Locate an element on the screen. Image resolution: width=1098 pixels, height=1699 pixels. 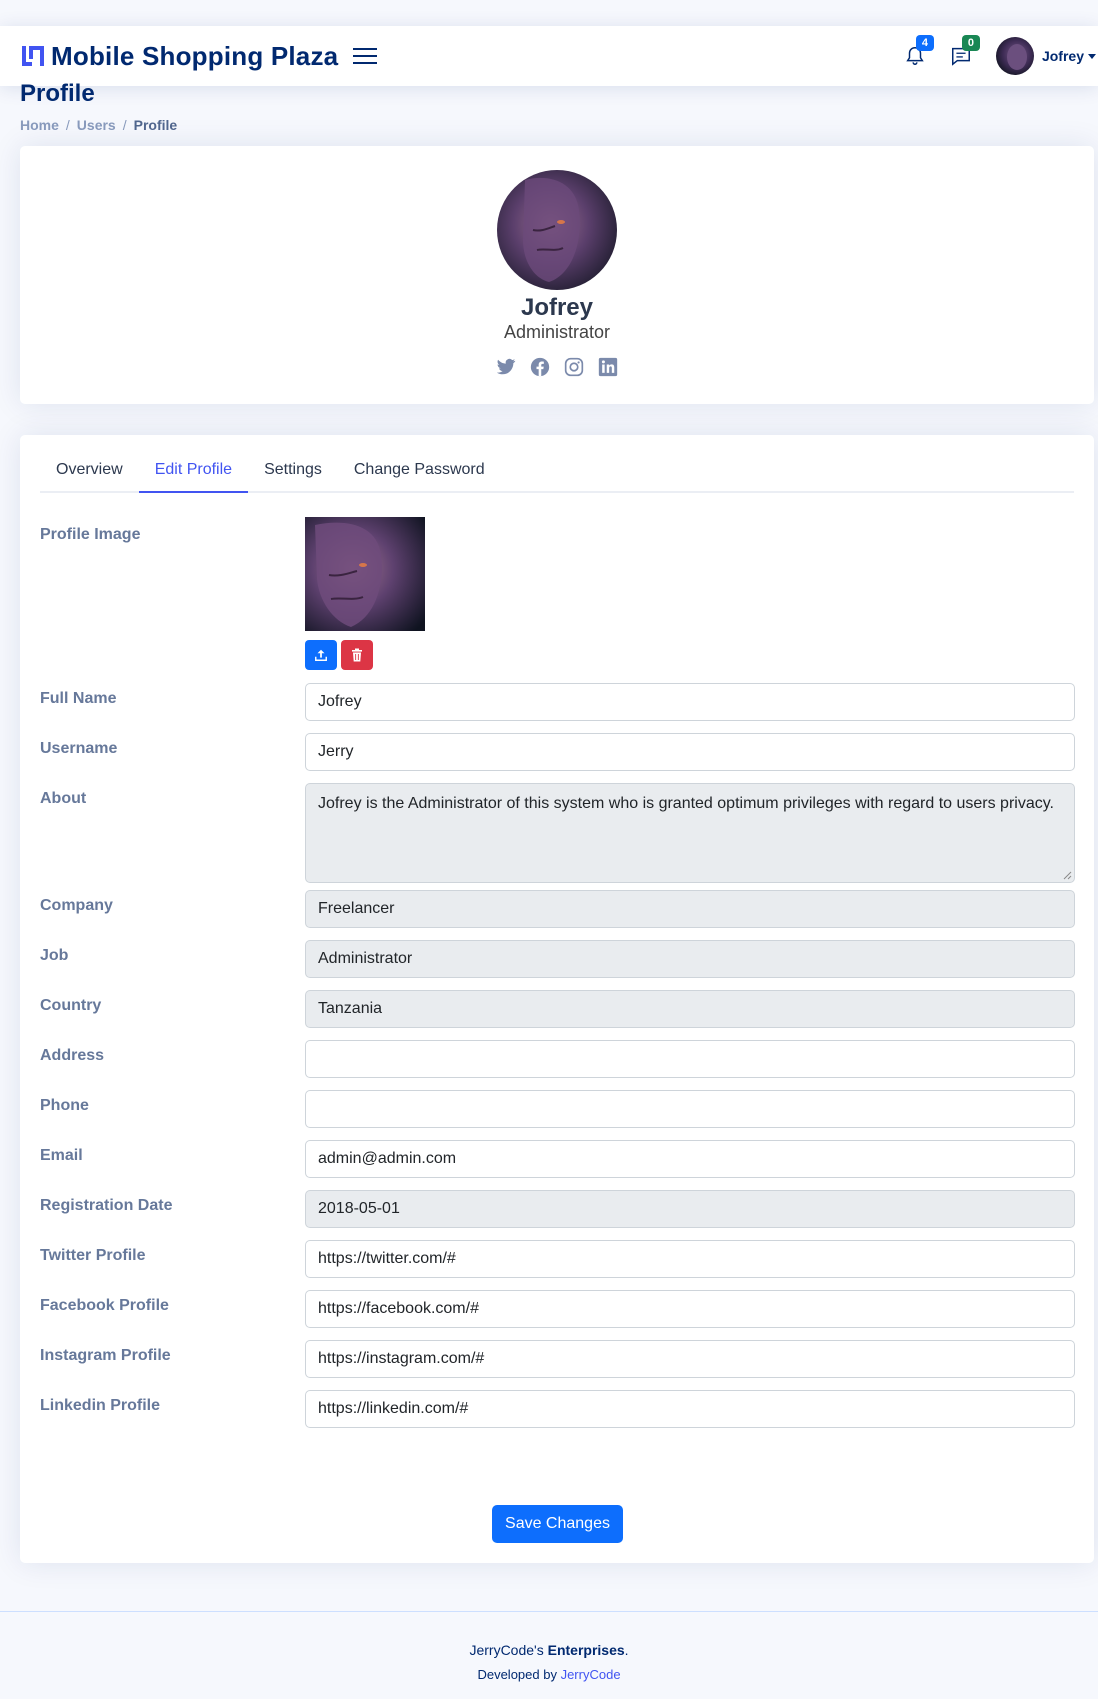
facebook-link is located at coordinates (540, 367).